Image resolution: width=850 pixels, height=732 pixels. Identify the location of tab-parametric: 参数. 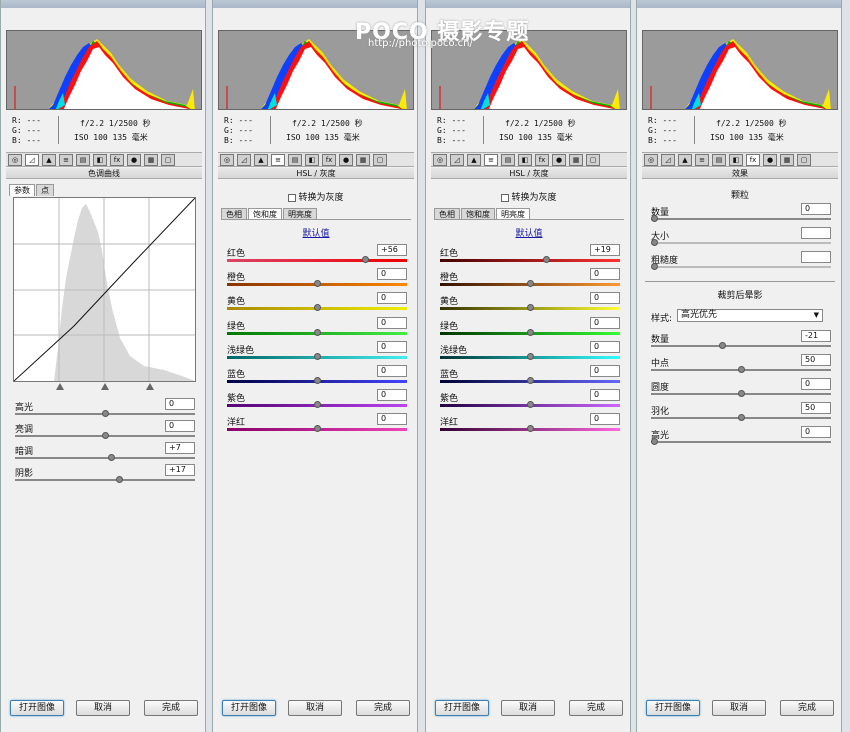
(22, 190).